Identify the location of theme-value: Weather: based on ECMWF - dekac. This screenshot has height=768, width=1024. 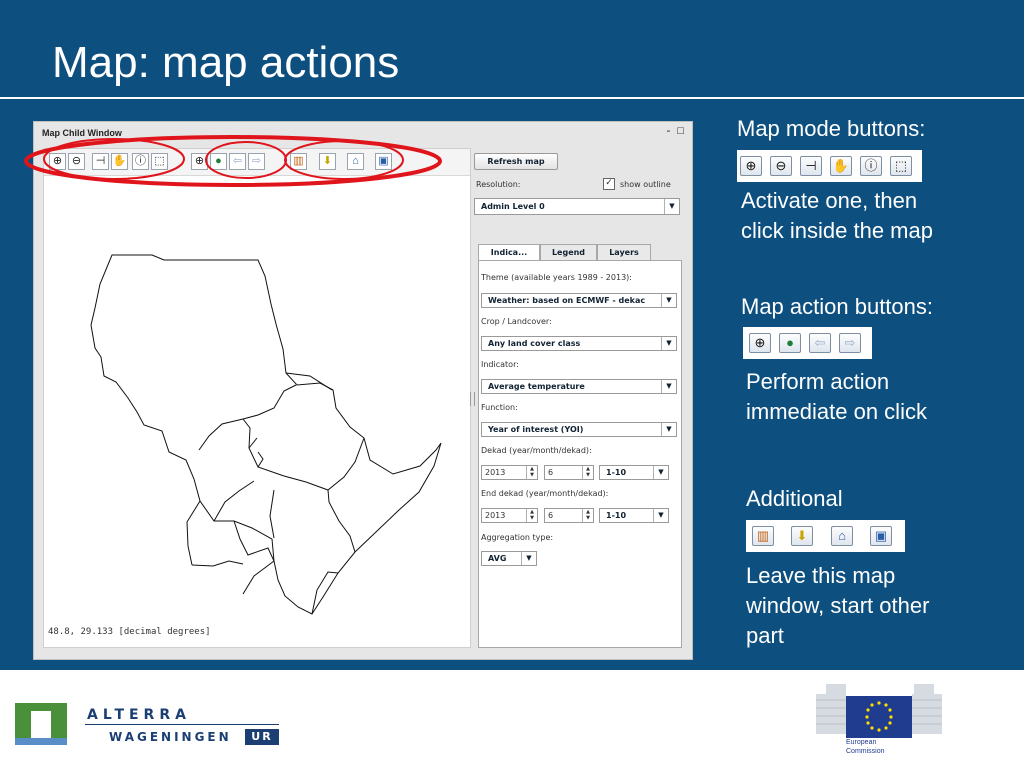
(567, 300).